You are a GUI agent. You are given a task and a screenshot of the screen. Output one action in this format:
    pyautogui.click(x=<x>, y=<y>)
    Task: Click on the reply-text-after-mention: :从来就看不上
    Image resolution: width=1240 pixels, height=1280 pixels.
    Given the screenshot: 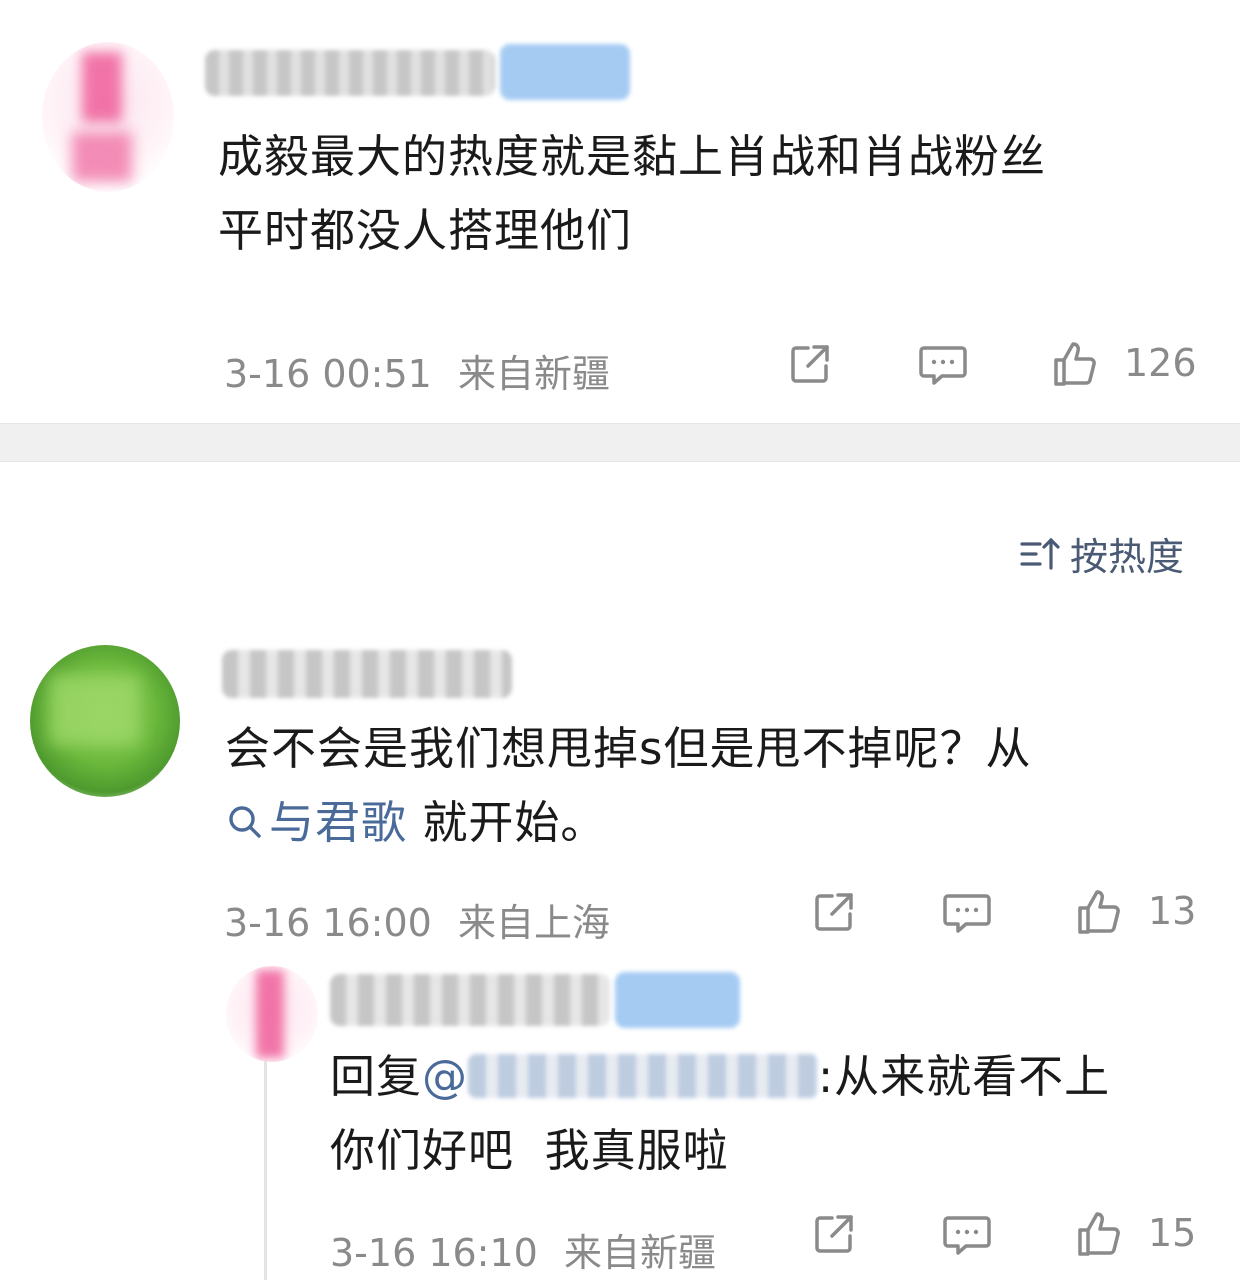 What is the action you would take?
    pyautogui.click(x=964, y=1076)
    